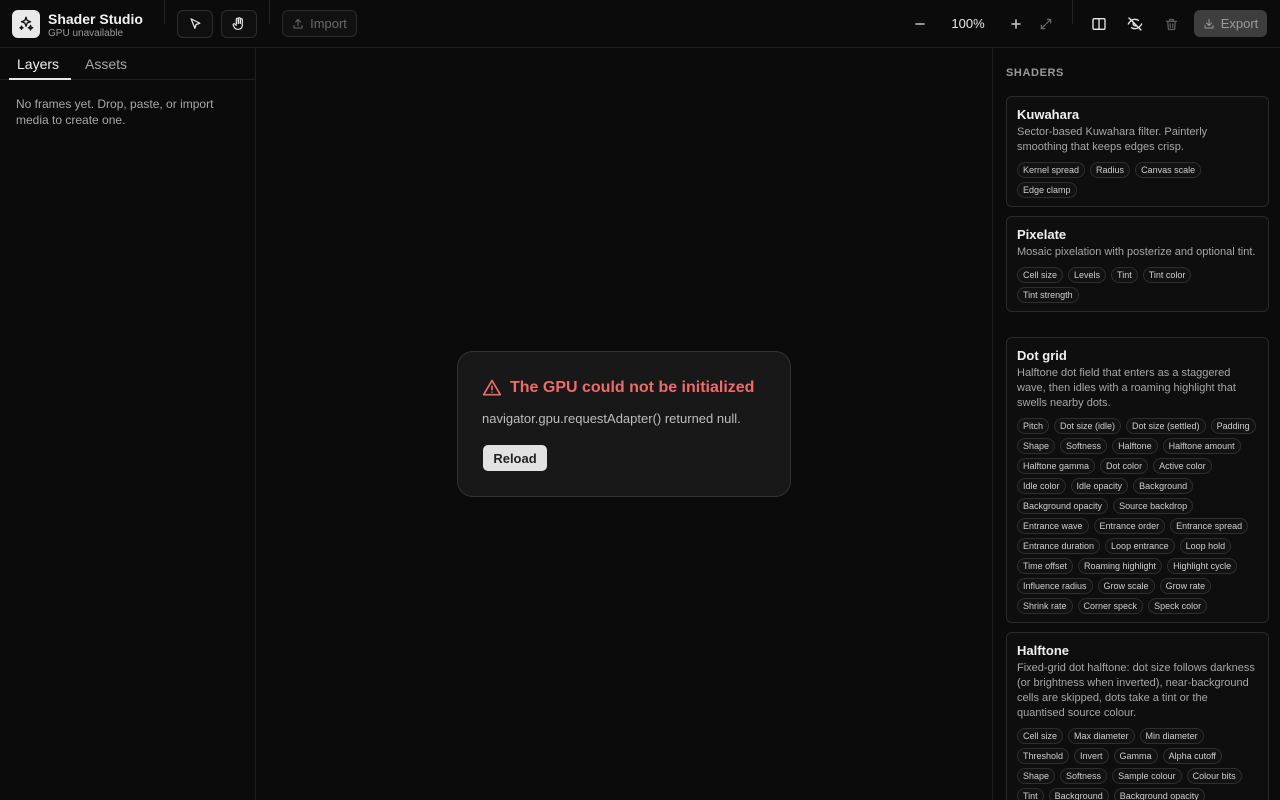 This screenshot has width=1280, height=800. Describe the element at coordinates (1099, 486) in the screenshot. I see `shader-param-chip: Idle opacity` at that location.